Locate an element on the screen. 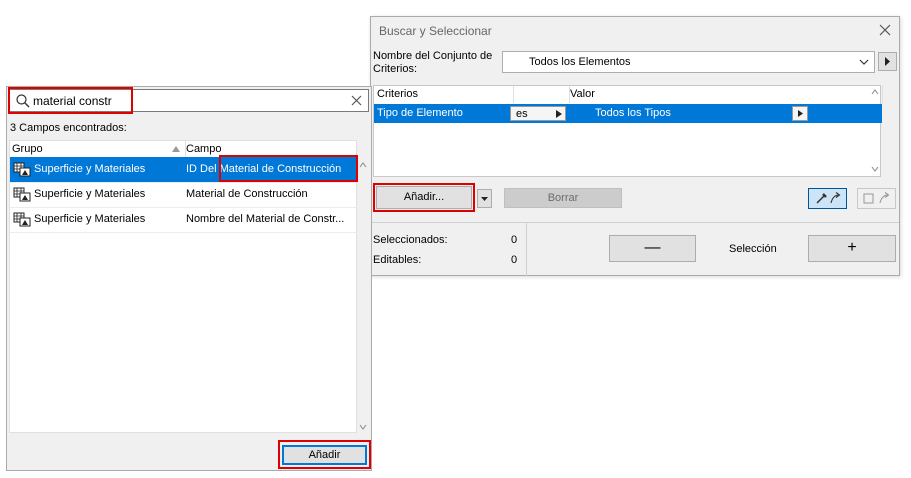 This screenshot has height=478, width=911. dialog-title: Buscar y Seleccionar is located at coordinates (435, 31).